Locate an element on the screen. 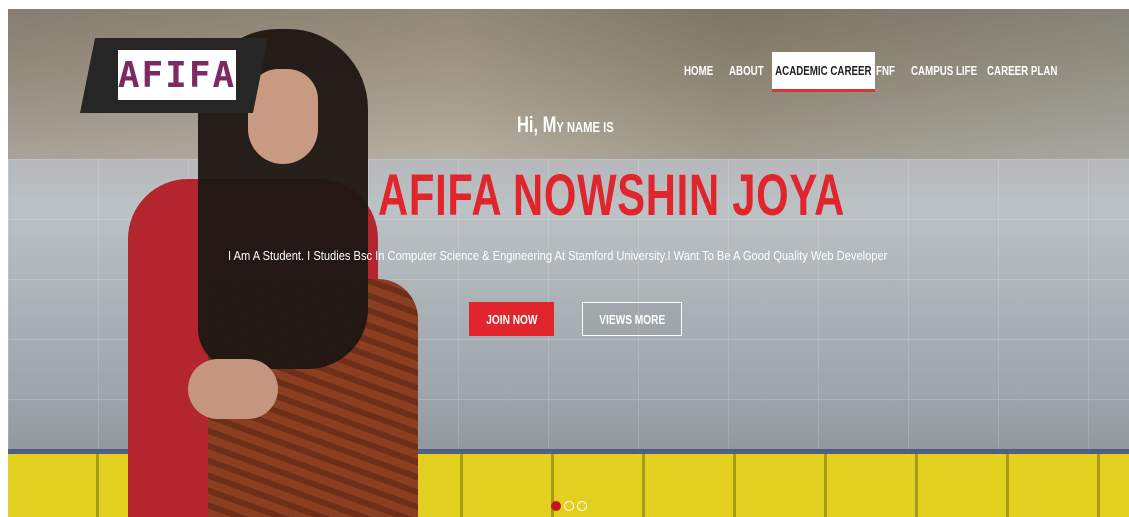 The height and width of the screenshot is (517, 1129). nav-academic-career: ACADEMIC CAREER is located at coordinates (823, 72).